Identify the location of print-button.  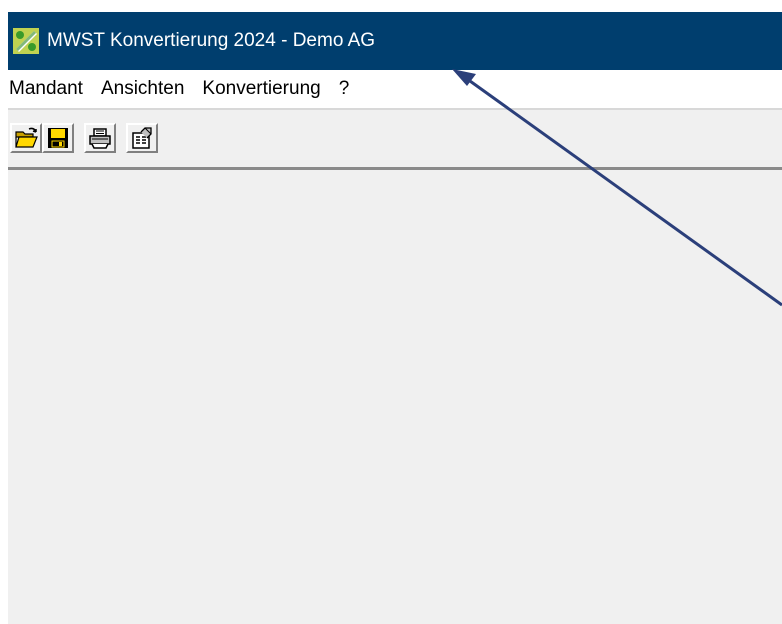
(100, 138).